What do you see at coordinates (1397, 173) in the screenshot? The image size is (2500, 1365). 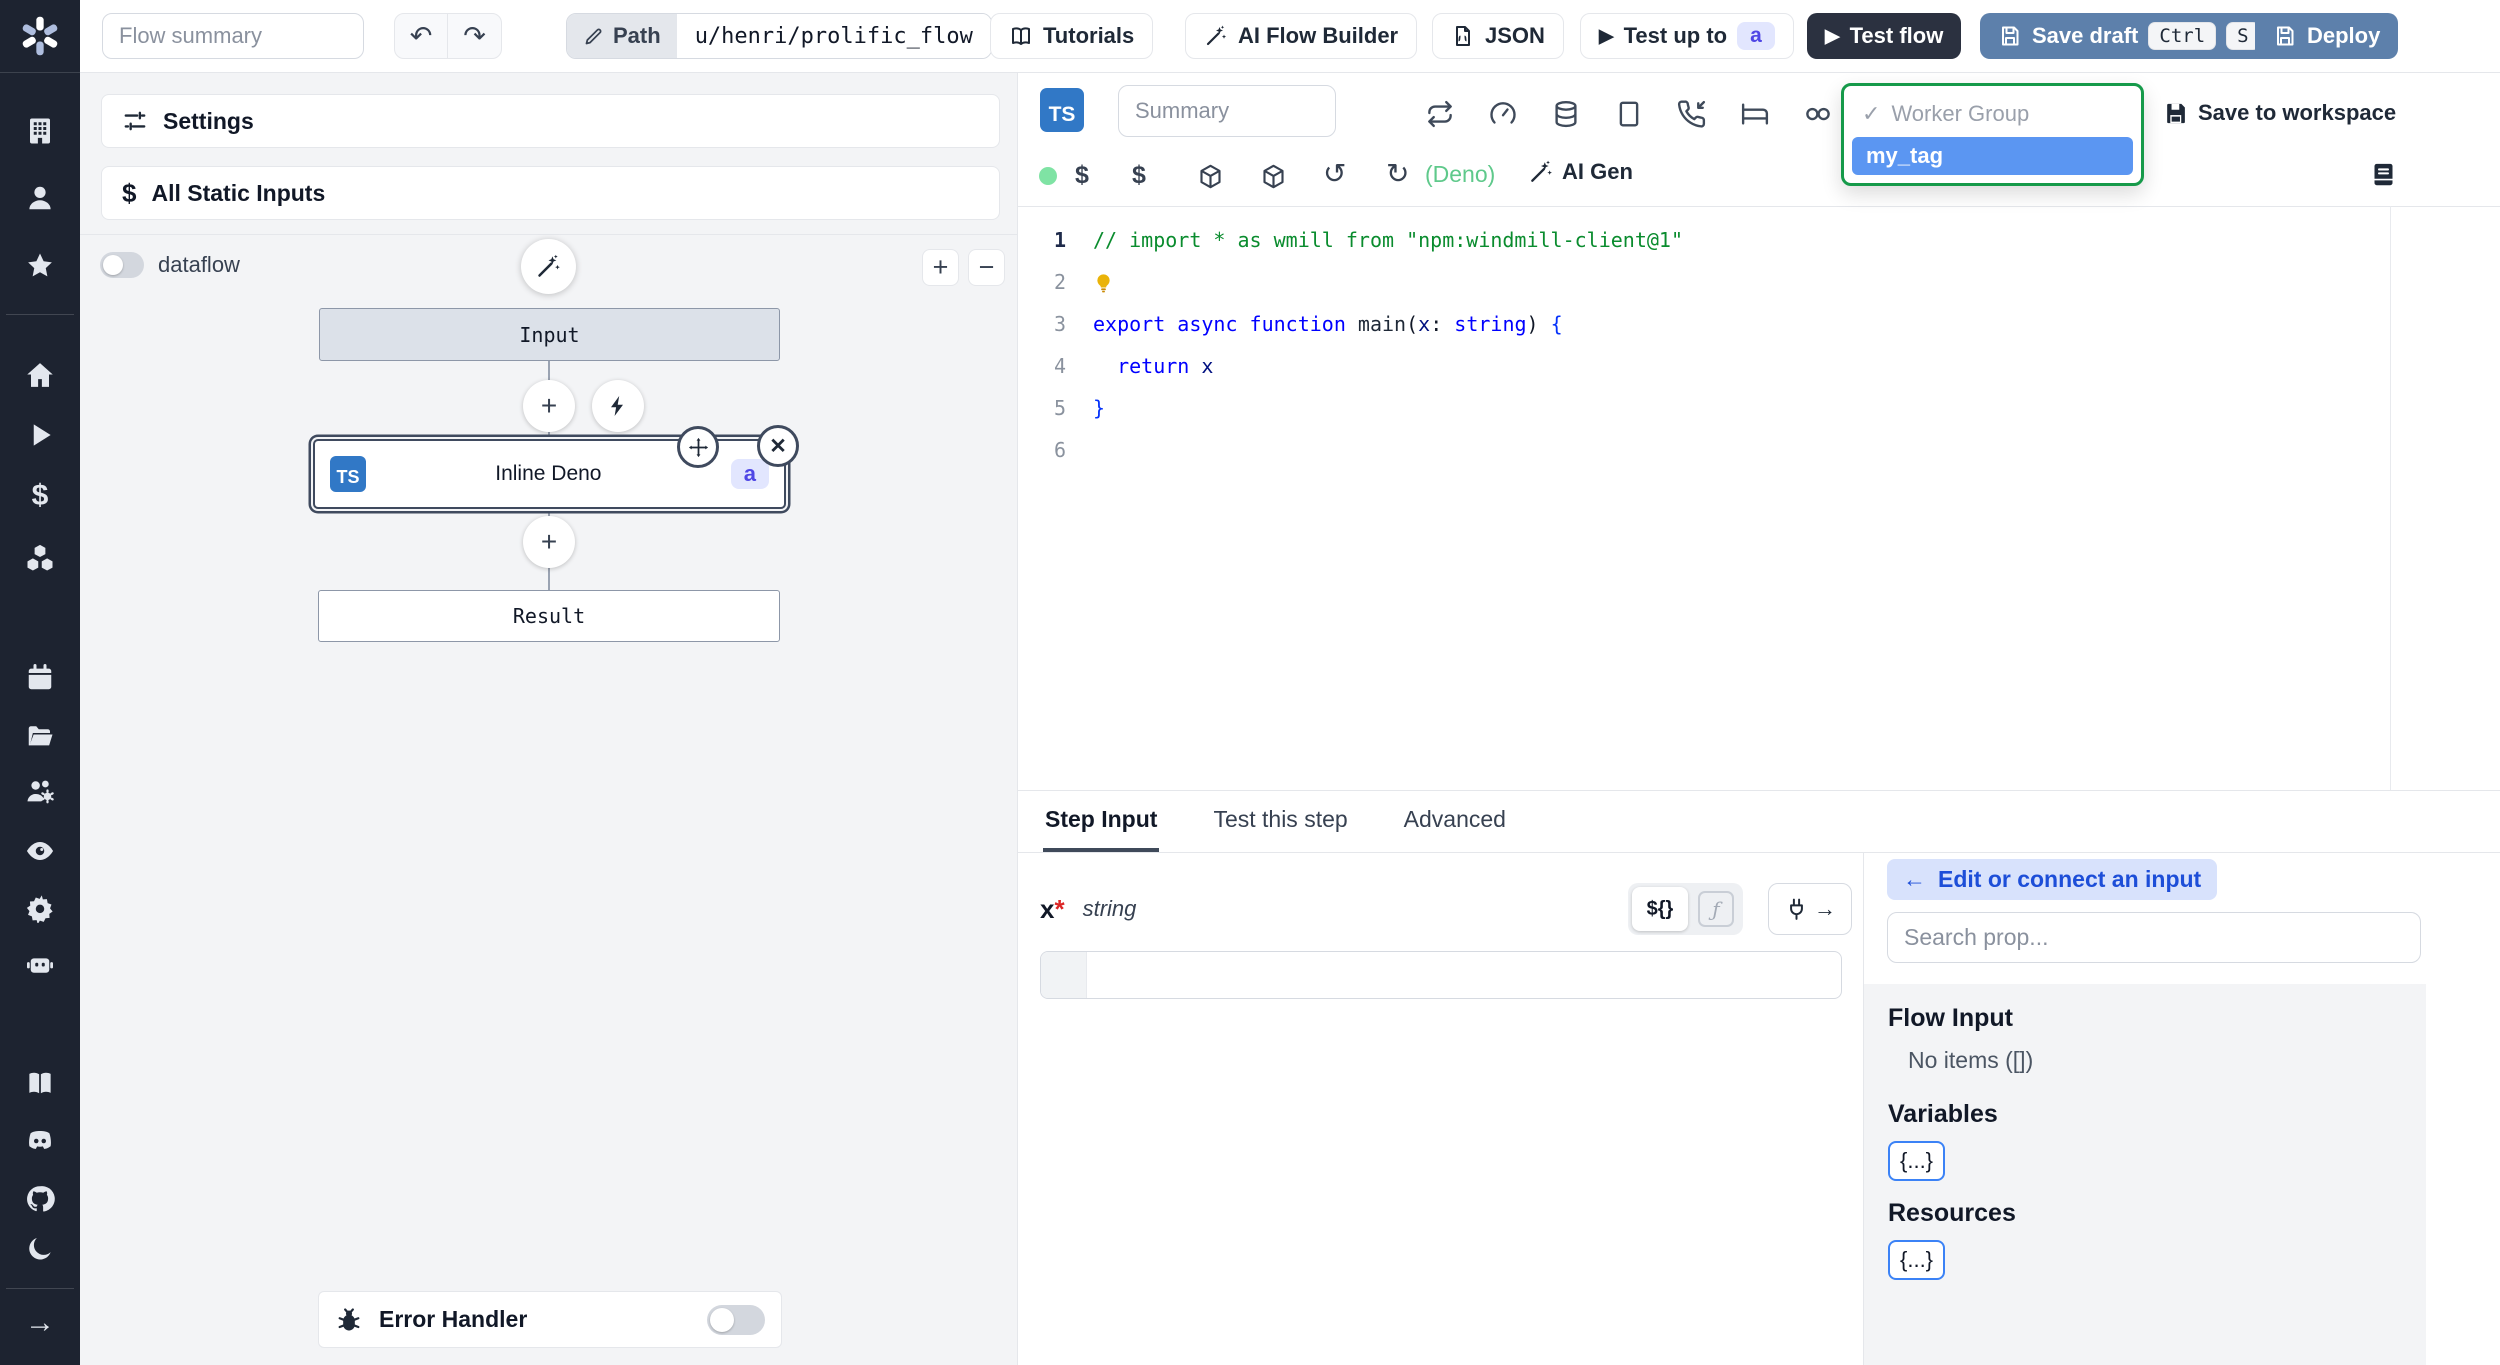 I see `reload-button: ↻` at bounding box center [1397, 173].